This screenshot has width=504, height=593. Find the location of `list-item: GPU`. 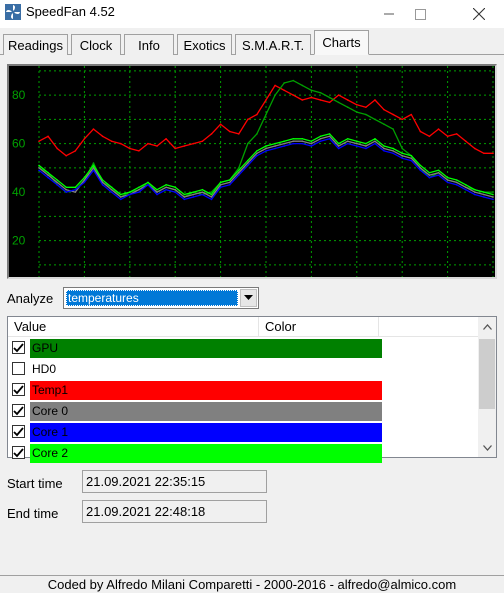

list-item: GPU is located at coordinates (243, 348).